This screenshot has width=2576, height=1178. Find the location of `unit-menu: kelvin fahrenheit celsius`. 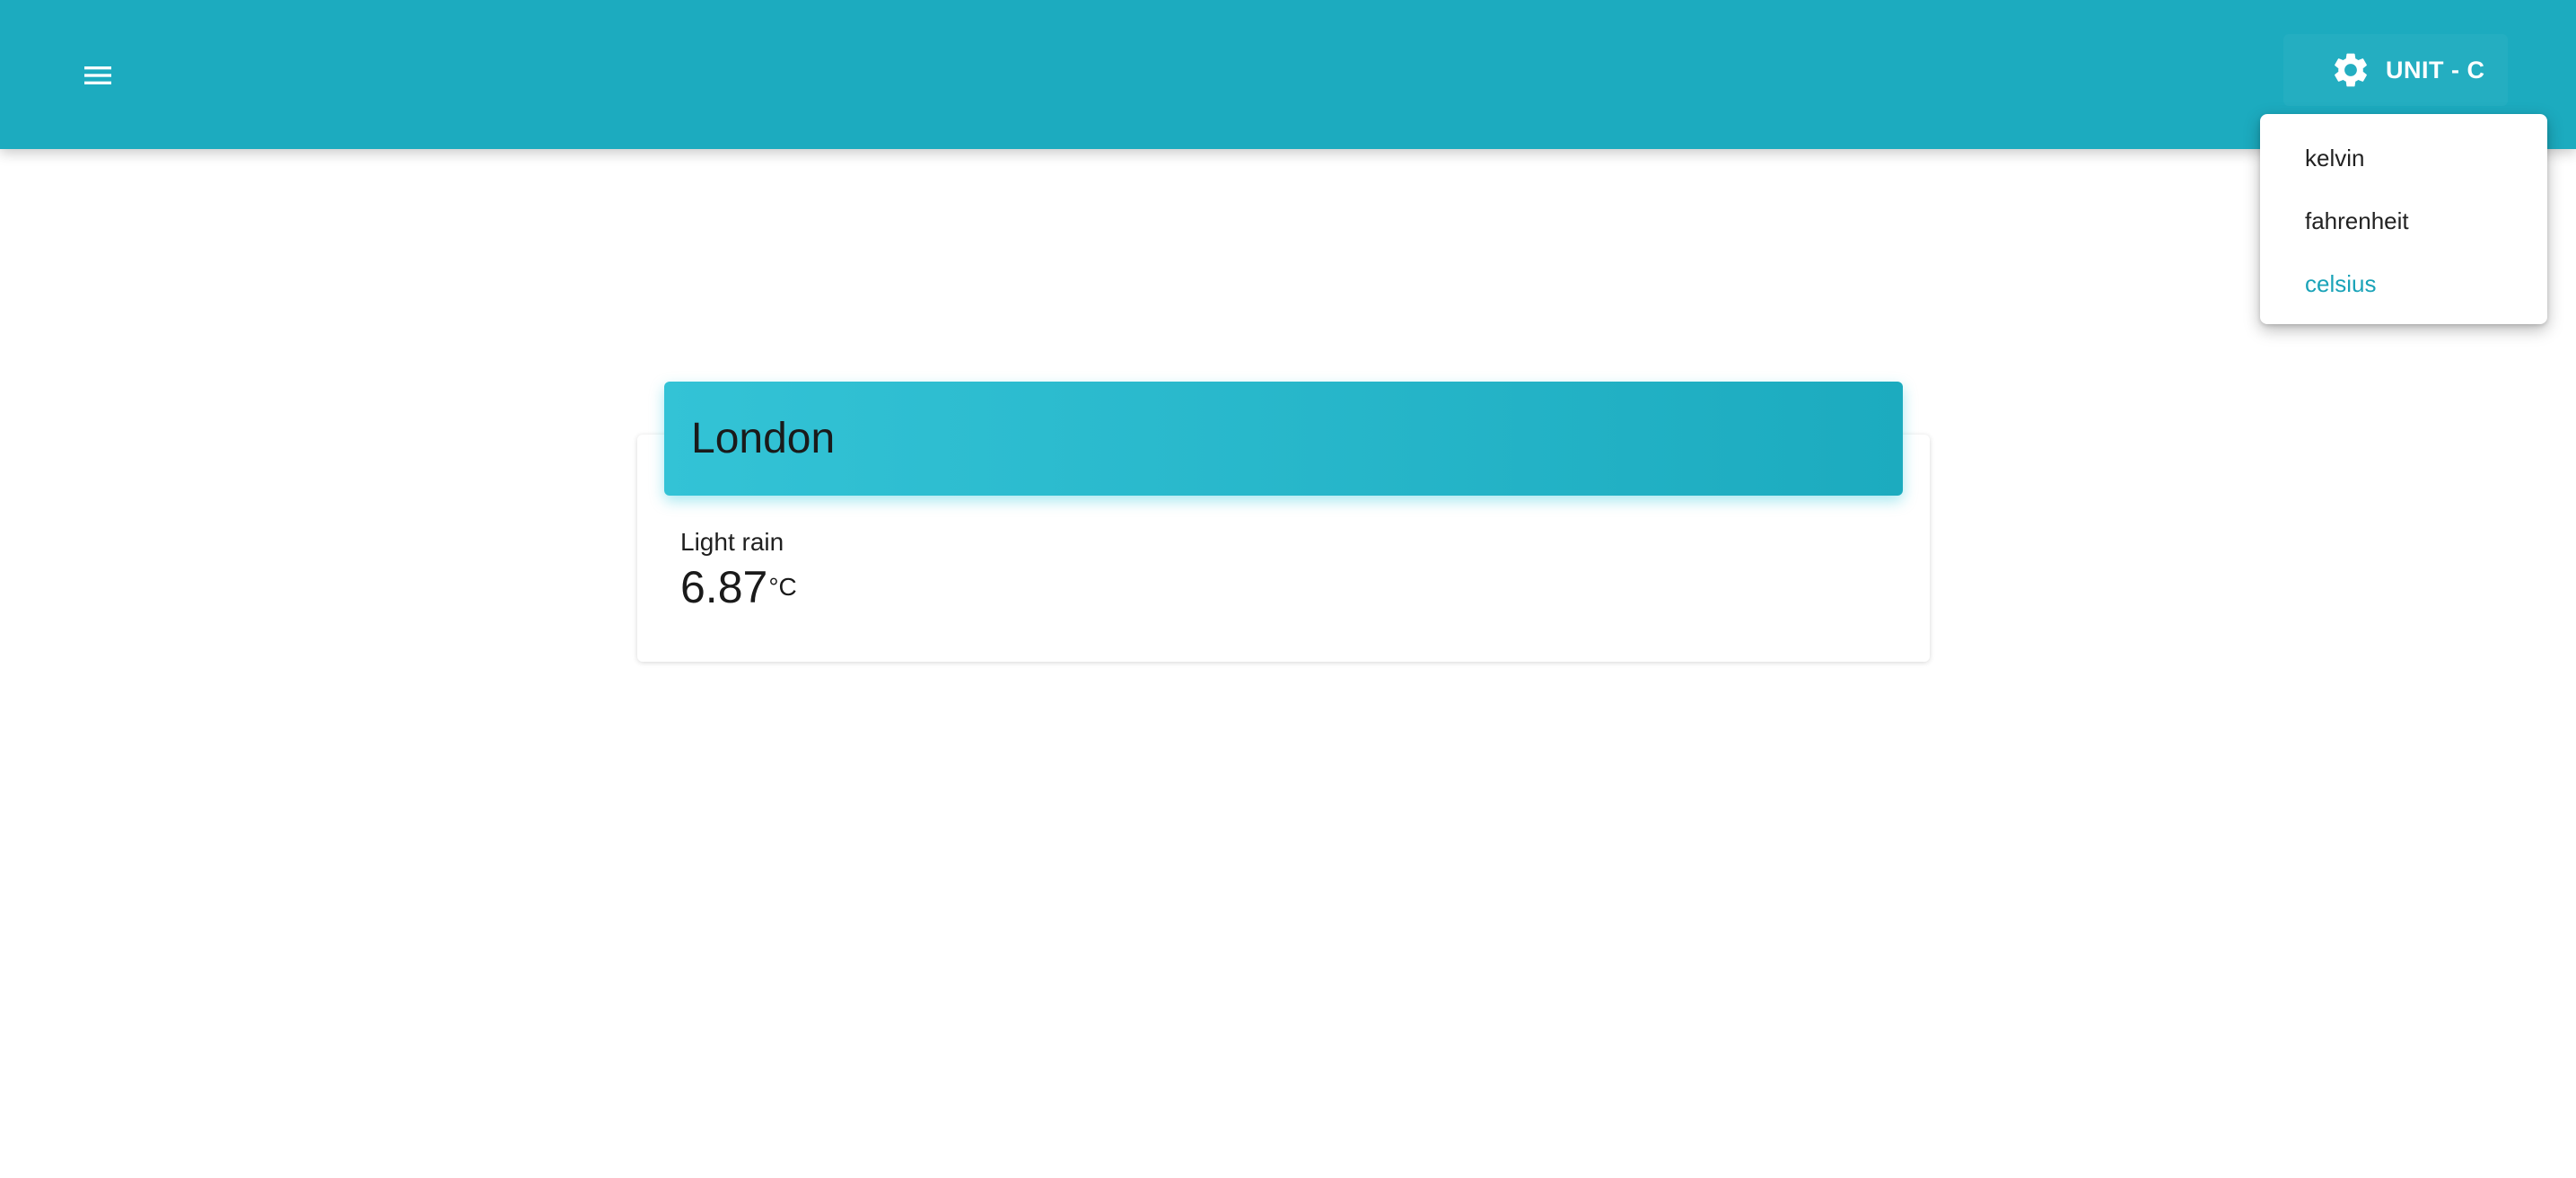

unit-menu: kelvin fahrenheit celsius is located at coordinates (2403, 219).